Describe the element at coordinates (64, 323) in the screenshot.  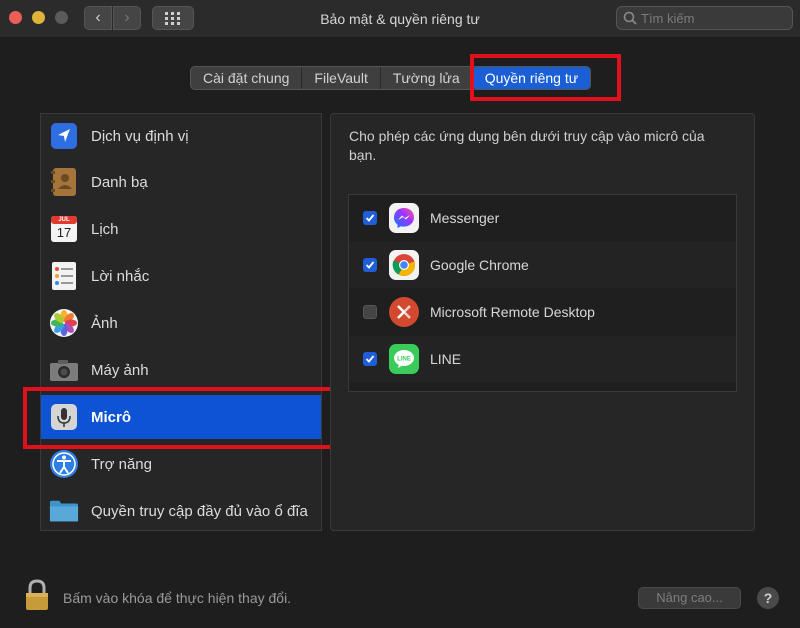
I see `photos-flower-icon` at that location.